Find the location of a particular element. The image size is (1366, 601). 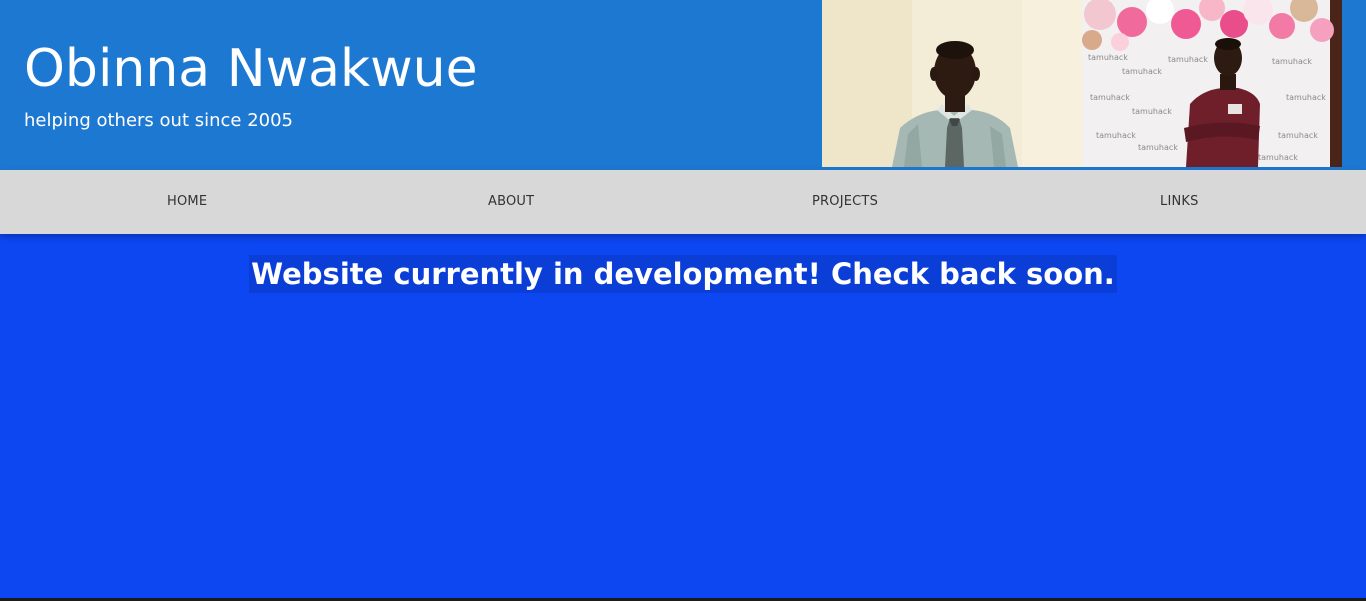

nav-projects-link: PROJECTS is located at coordinates (845, 202).